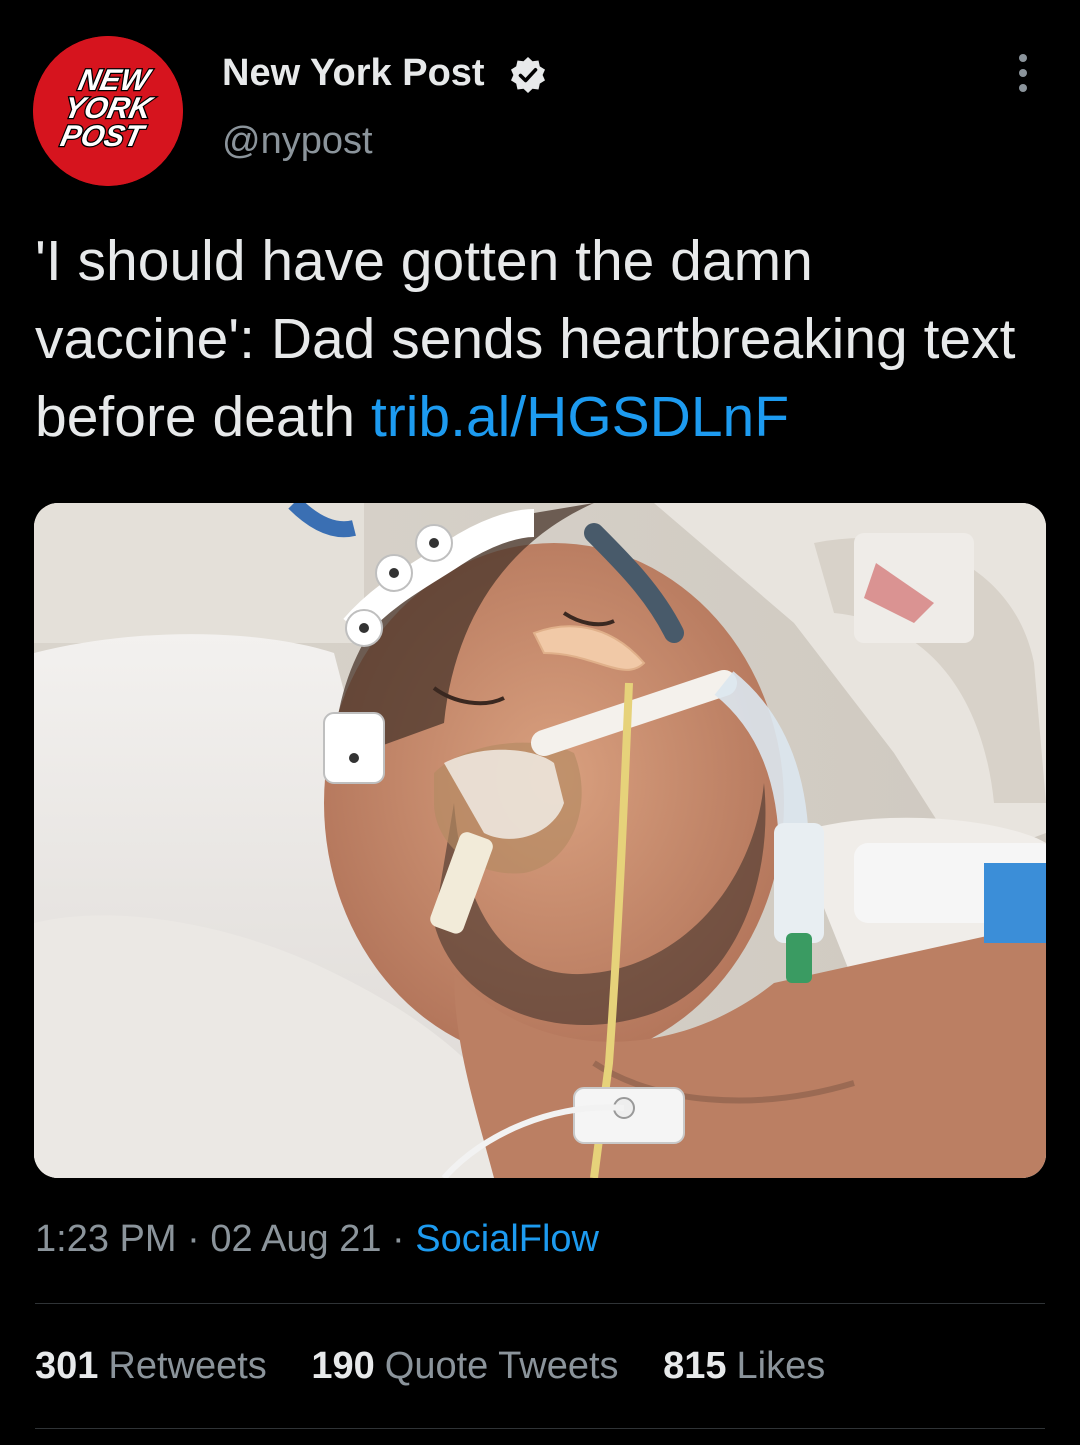  Describe the element at coordinates (103, 136) in the screenshot. I see `svg-text: POST` at that location.